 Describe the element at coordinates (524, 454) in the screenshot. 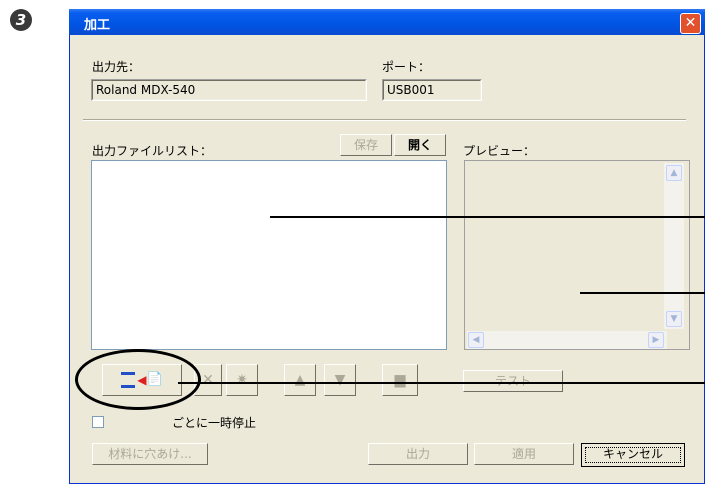

I see `apply-button: 適用` at that location.